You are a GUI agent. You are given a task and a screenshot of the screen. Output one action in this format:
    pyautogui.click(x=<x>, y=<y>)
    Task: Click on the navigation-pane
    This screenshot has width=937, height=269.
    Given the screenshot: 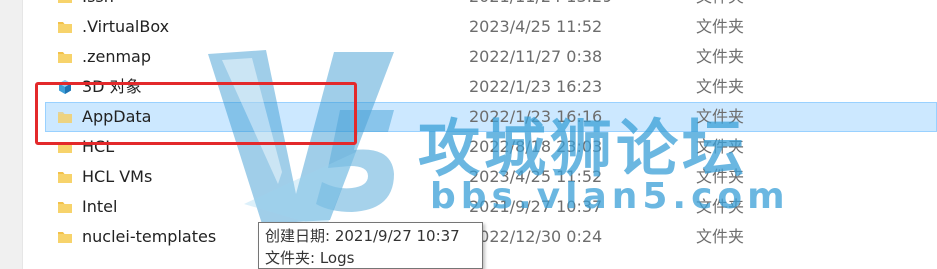 What is the action you would take?
    pyautogui.click(x=11, y=134)
    